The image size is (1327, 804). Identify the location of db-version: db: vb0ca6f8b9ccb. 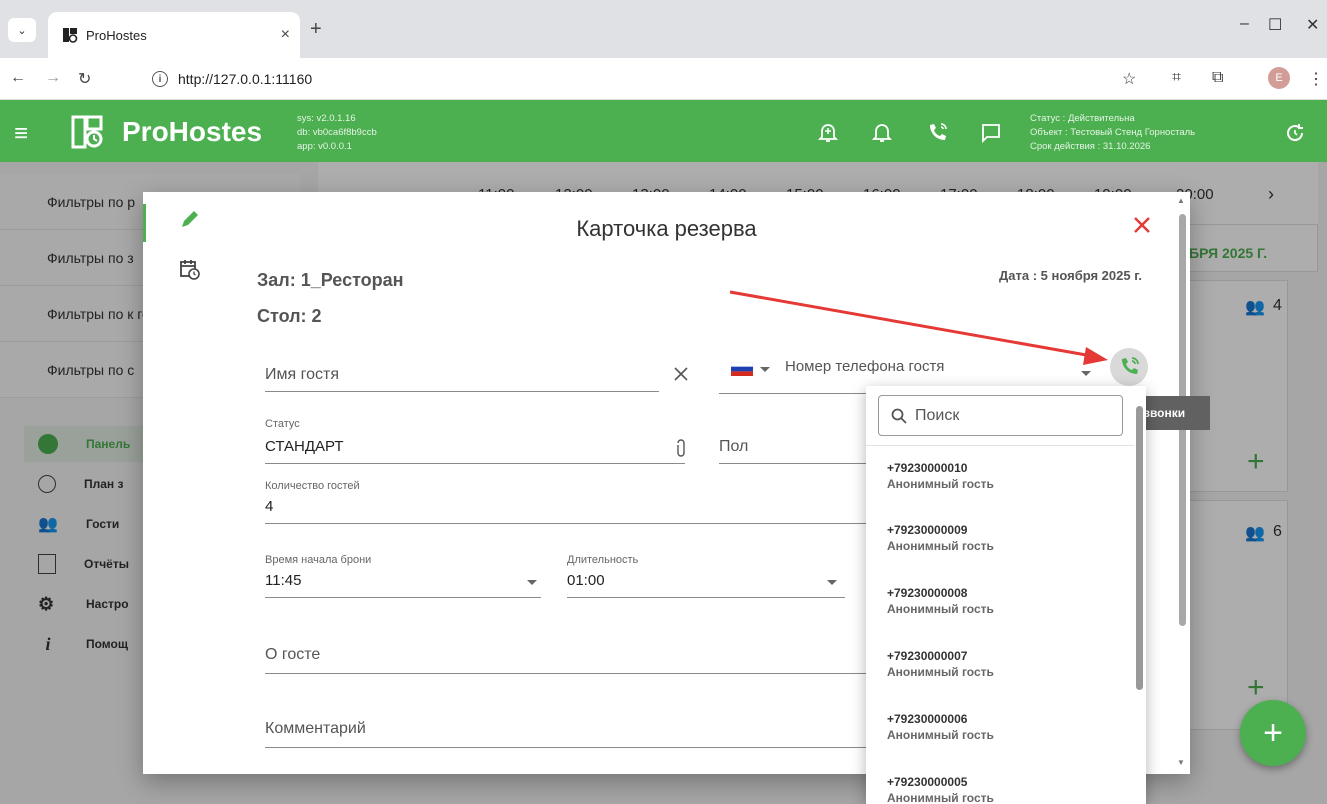
(337, 132).